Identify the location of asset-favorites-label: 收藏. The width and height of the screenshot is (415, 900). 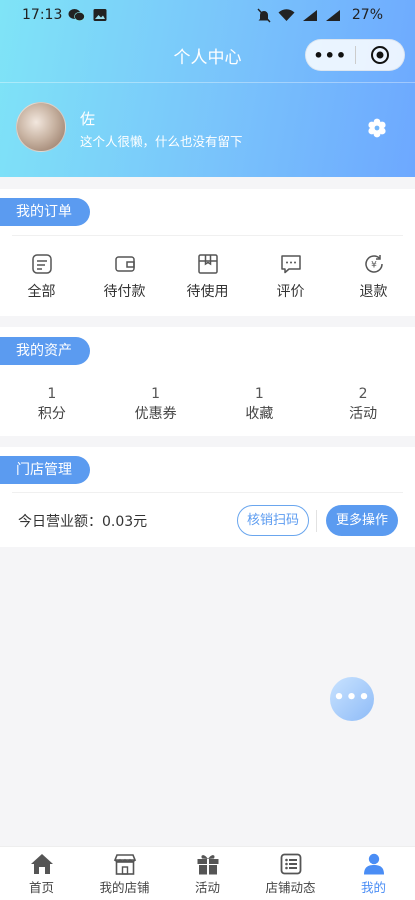
(259, 414).